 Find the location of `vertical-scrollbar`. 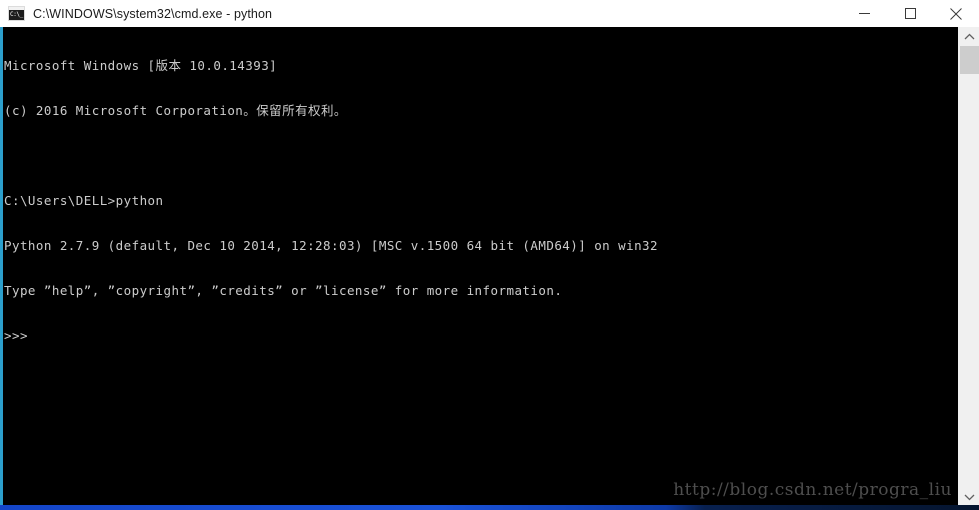

vertical-scrollbar is located at coordinates (968, 266).